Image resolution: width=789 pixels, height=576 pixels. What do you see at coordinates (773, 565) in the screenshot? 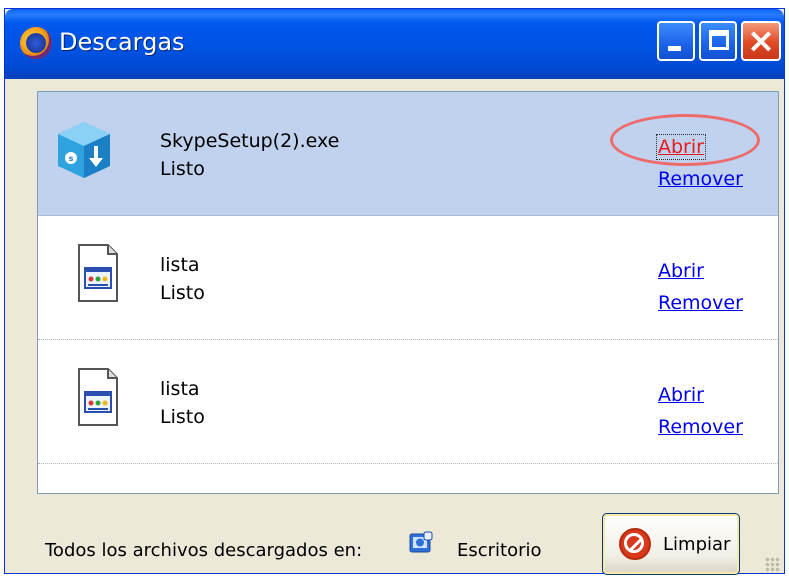
I see `resize-grip` at bounding box center [773, 565].